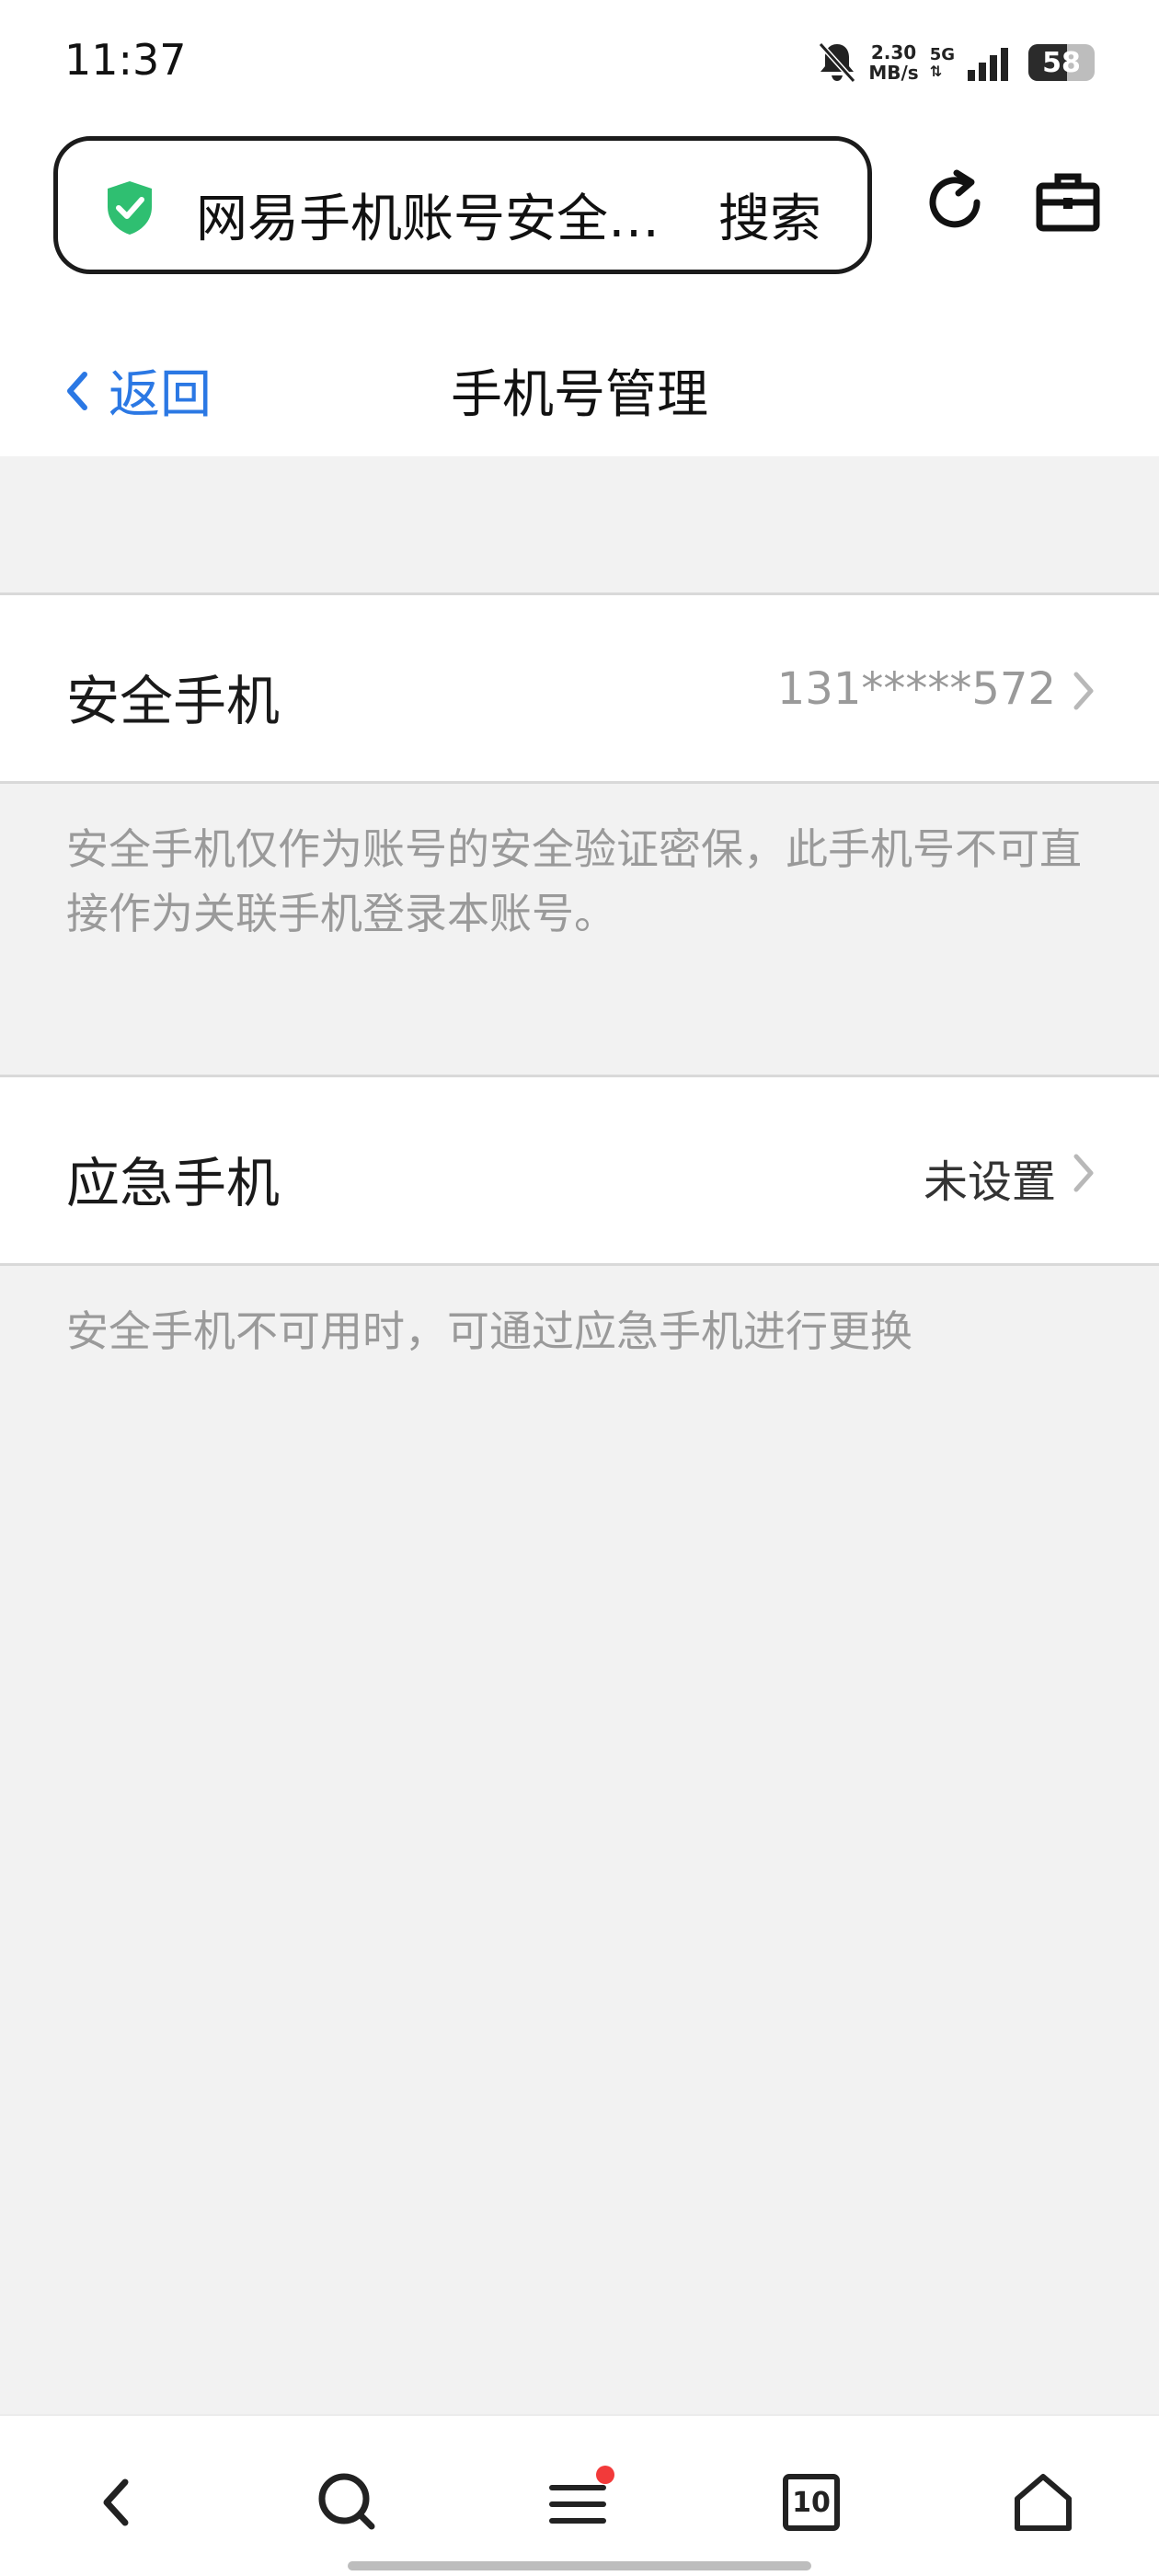  I want to click on browser-toolbar: 网易手机账号安全中心 搜索, so click(579, 206).